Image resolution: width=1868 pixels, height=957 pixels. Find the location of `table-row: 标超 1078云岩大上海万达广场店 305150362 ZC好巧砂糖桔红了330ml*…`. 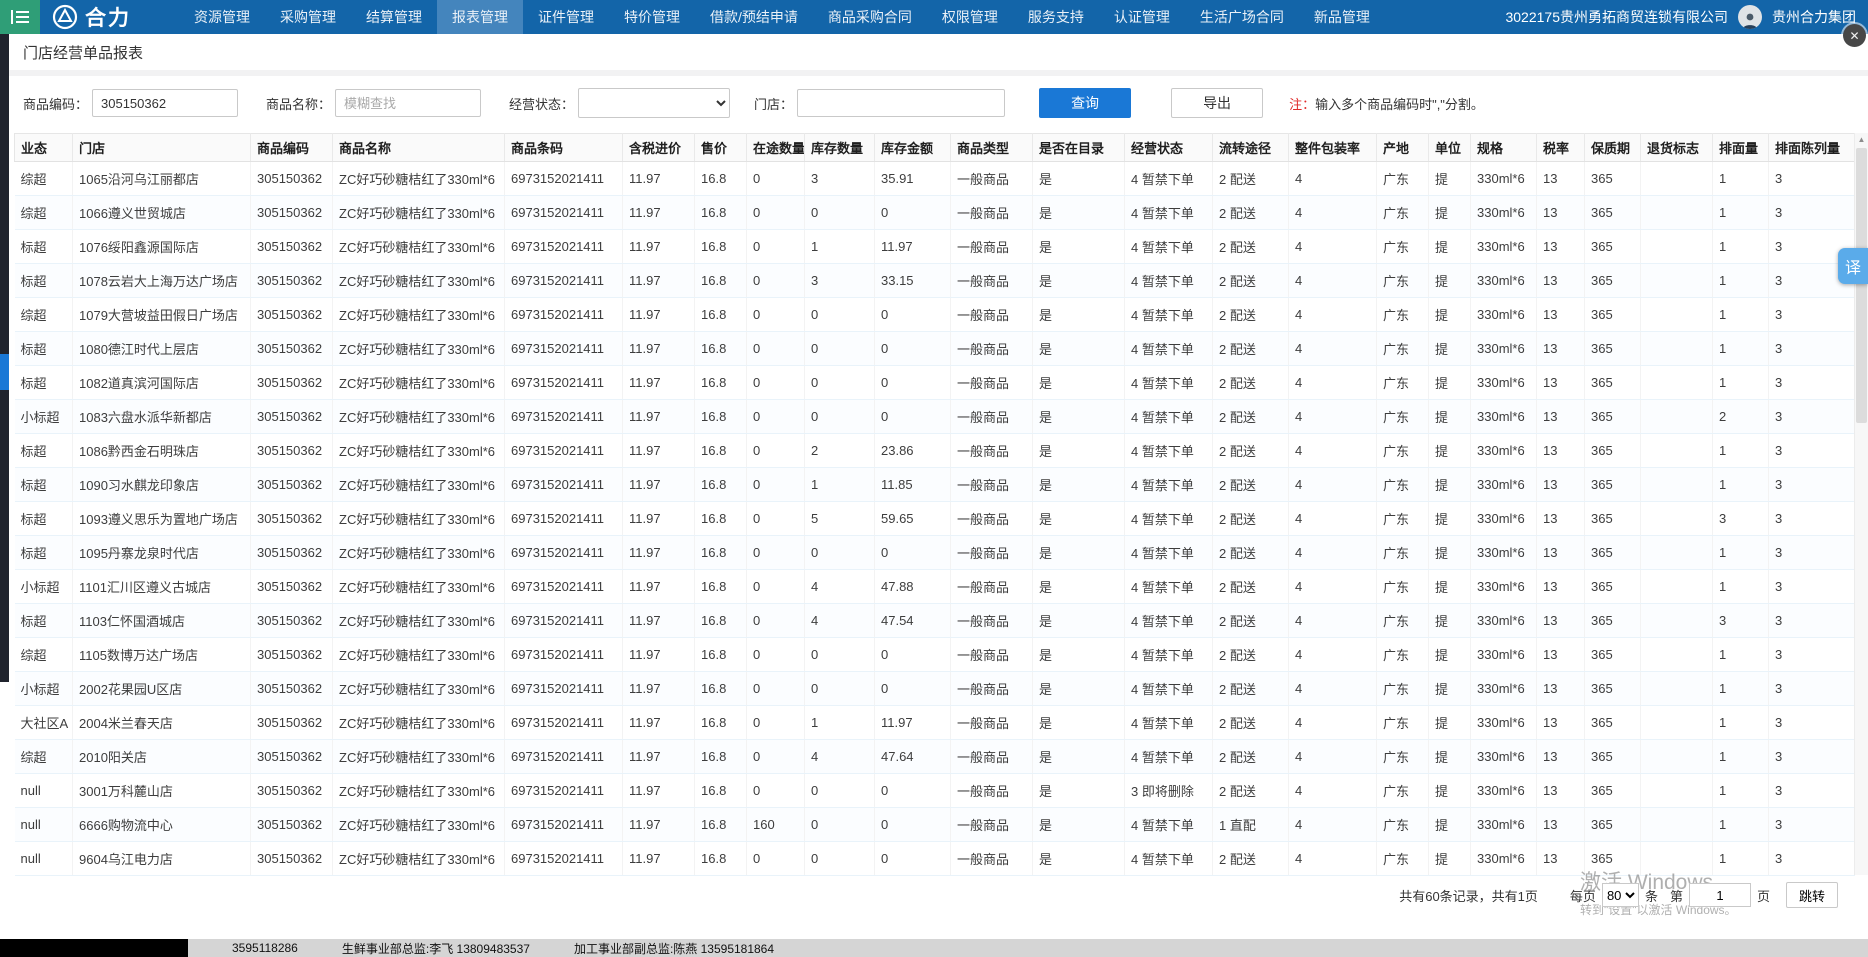

table-row: 标超 1078云岩大上海万达广场店 305150362 ZC好巧砂糖桔红了330ml*… is located at coordinates (934, 280).